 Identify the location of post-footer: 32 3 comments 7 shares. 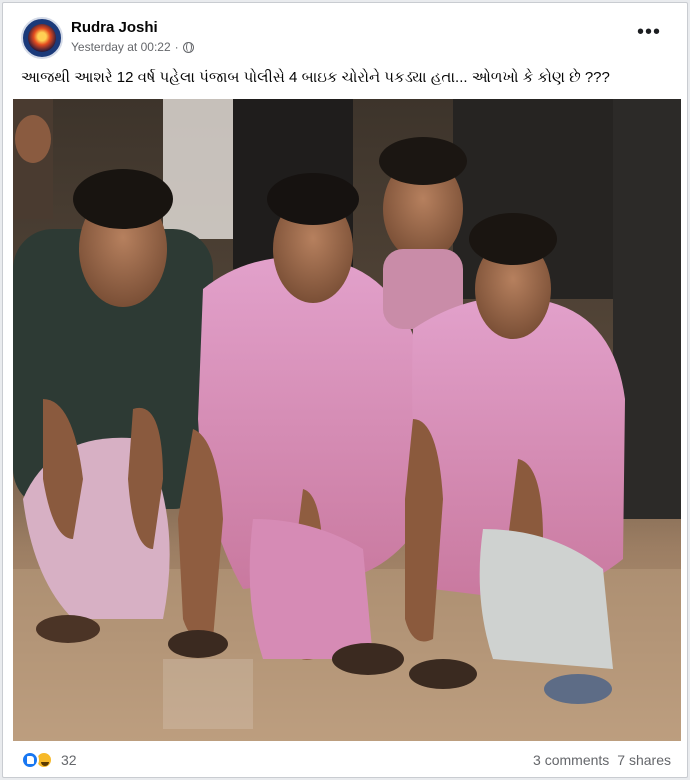
(346, 762).